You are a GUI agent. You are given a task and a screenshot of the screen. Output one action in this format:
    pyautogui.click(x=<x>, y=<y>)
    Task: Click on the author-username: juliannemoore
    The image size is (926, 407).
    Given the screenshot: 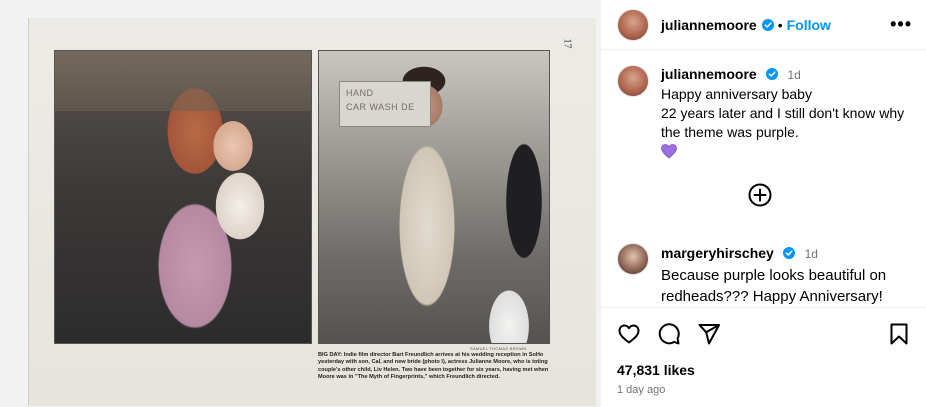 What is the action you would take?
    pyautogui.click(x=709, y=25)
    